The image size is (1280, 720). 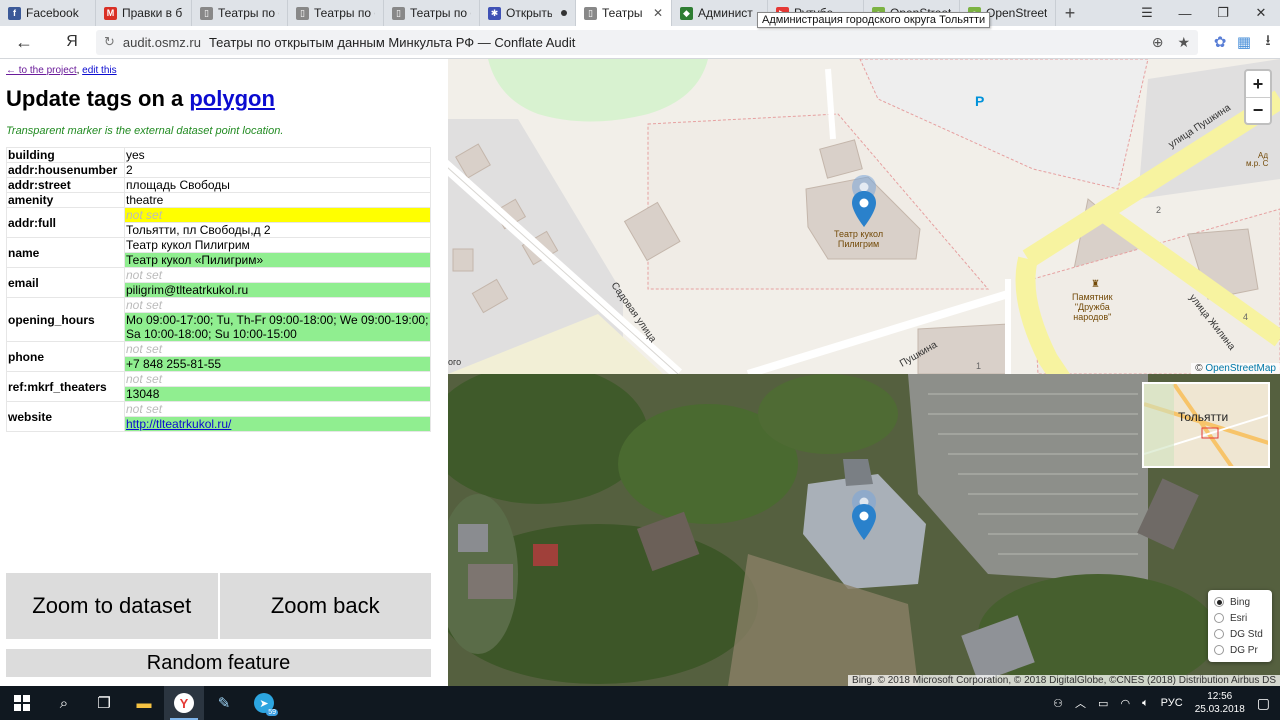 What do you see at coordinates (184, 703) in the screenshot?
I see `yandex-browser-icon: Y` at bounding box center [184, 703].